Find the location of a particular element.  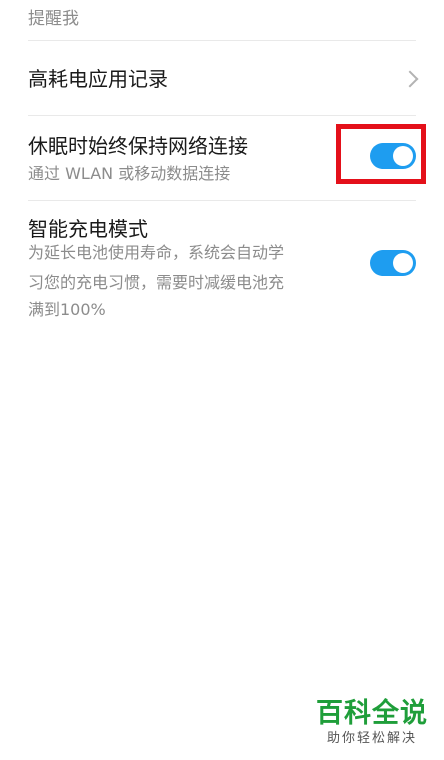

watermark-title: 百科全说 is located at coordinates (372, 713).